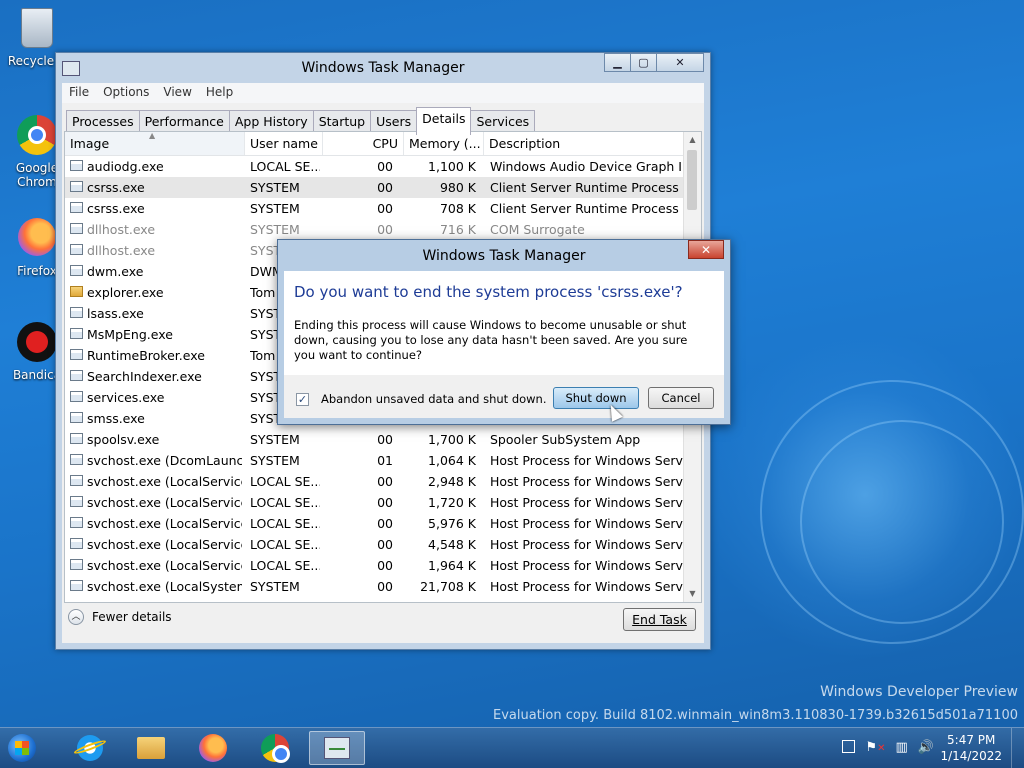 This screenshot has height=768, width=1024. Describe the element at coordinates (22, 748) in the screenshot. I see `start-button` at that location.